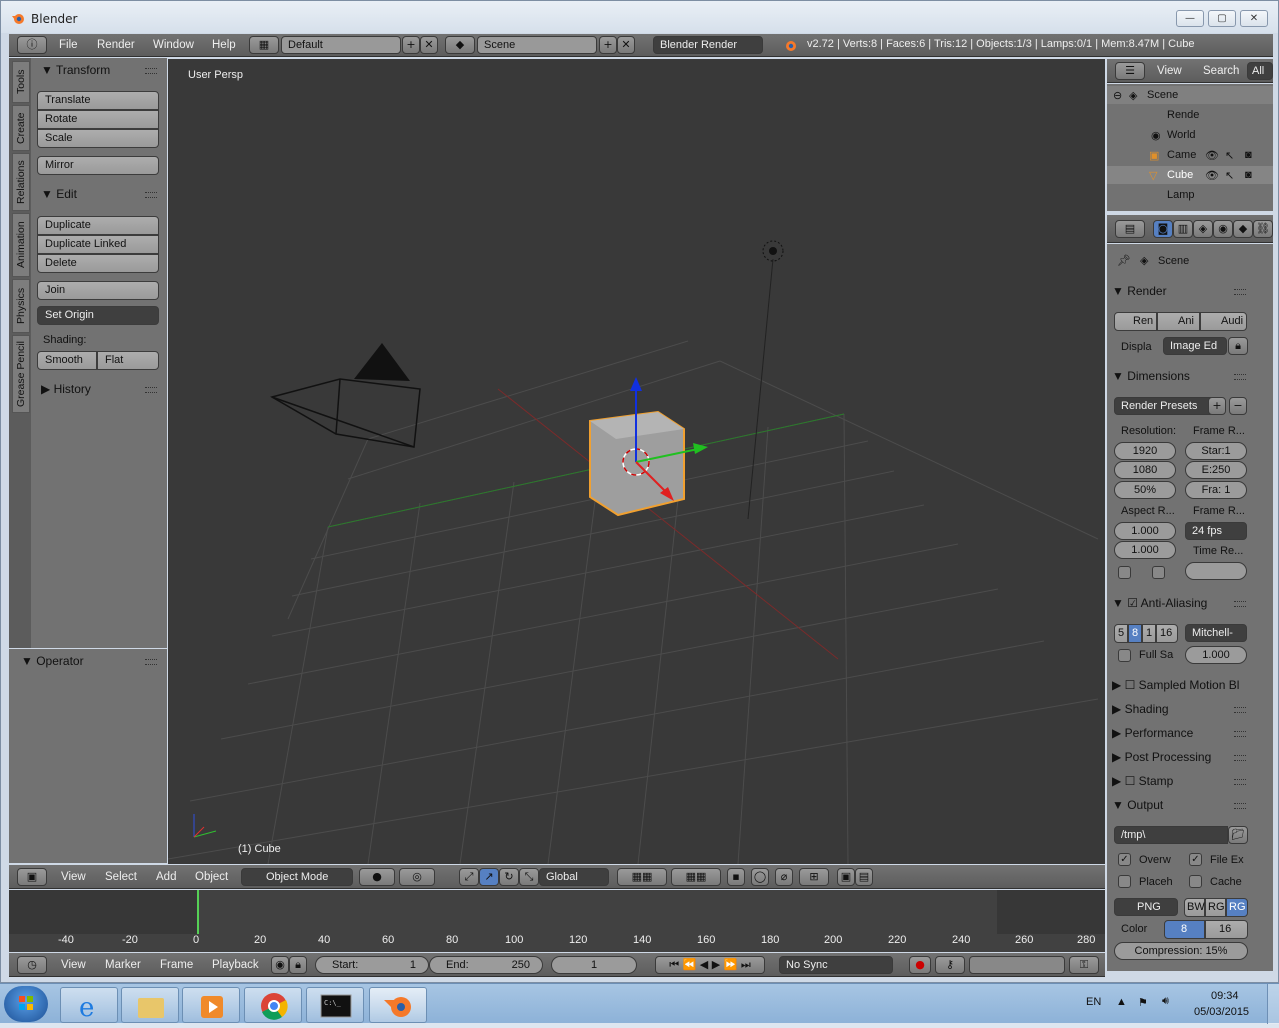  Describe the element at coordinates (150, 1005) in the screenshot. I see `file-explorer-icon` at that location.